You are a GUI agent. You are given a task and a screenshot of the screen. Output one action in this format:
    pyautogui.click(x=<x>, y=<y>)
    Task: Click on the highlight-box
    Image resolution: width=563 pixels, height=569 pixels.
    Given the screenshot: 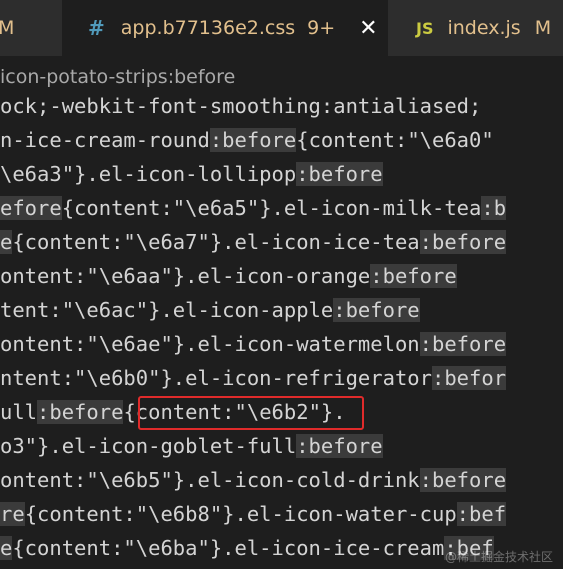 What is the action you would take?
    pyautogui.click(x=251, y=413)
    